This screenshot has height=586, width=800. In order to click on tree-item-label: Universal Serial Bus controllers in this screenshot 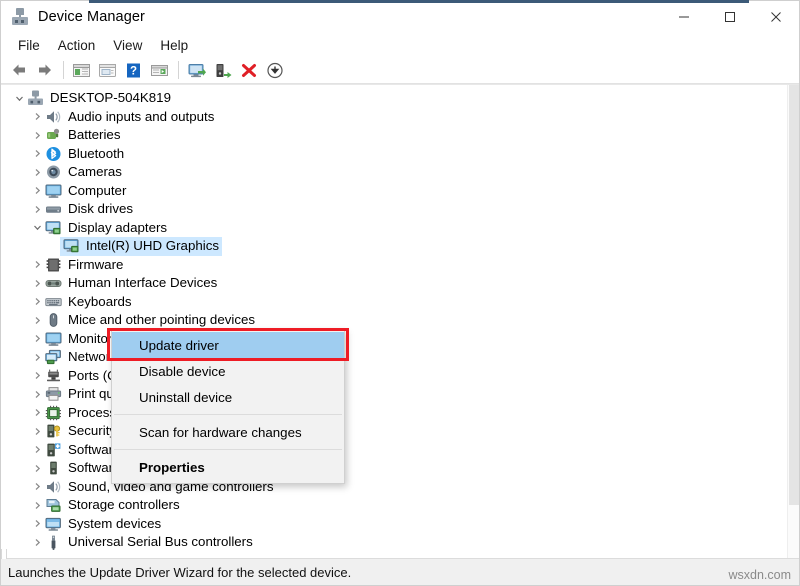, I will do `click(160, 542)`.